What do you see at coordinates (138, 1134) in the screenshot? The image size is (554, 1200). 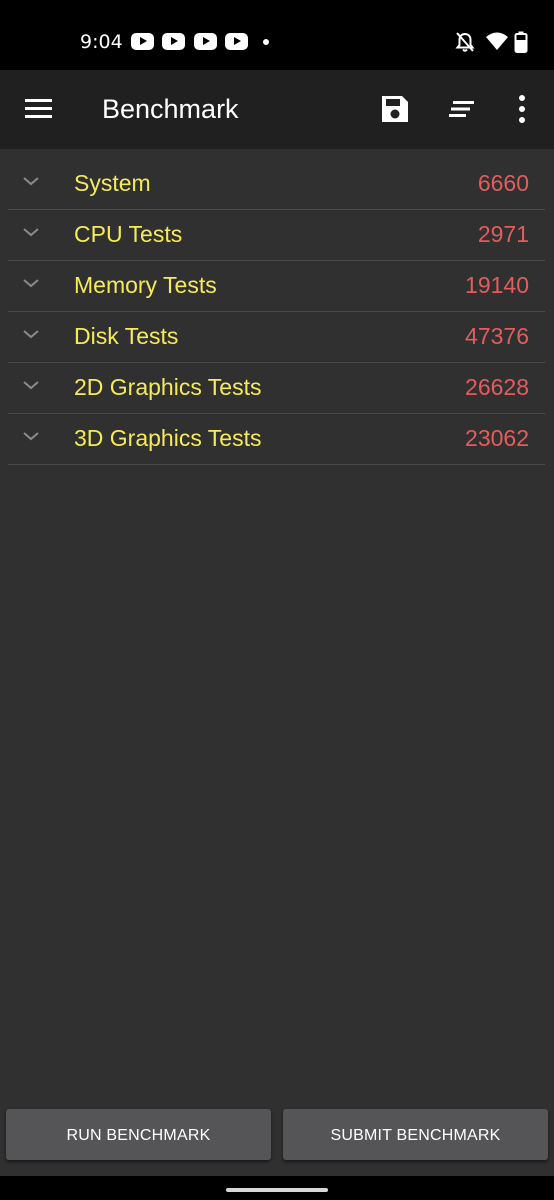 I see `run-benchmark-button: RUN BENCHMARK` at bounding box center [138, 1134].